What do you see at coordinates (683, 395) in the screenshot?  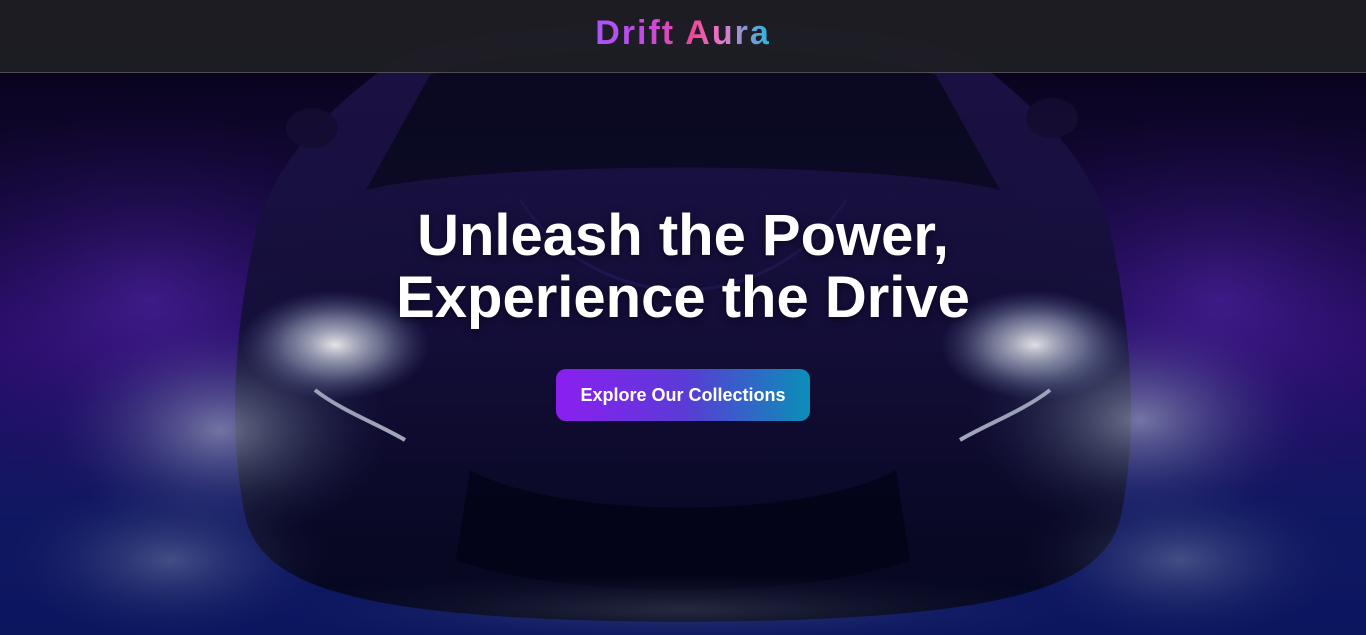 I see `explore-collections-button: Explore Our Collections` at bounding box center [683, 395].